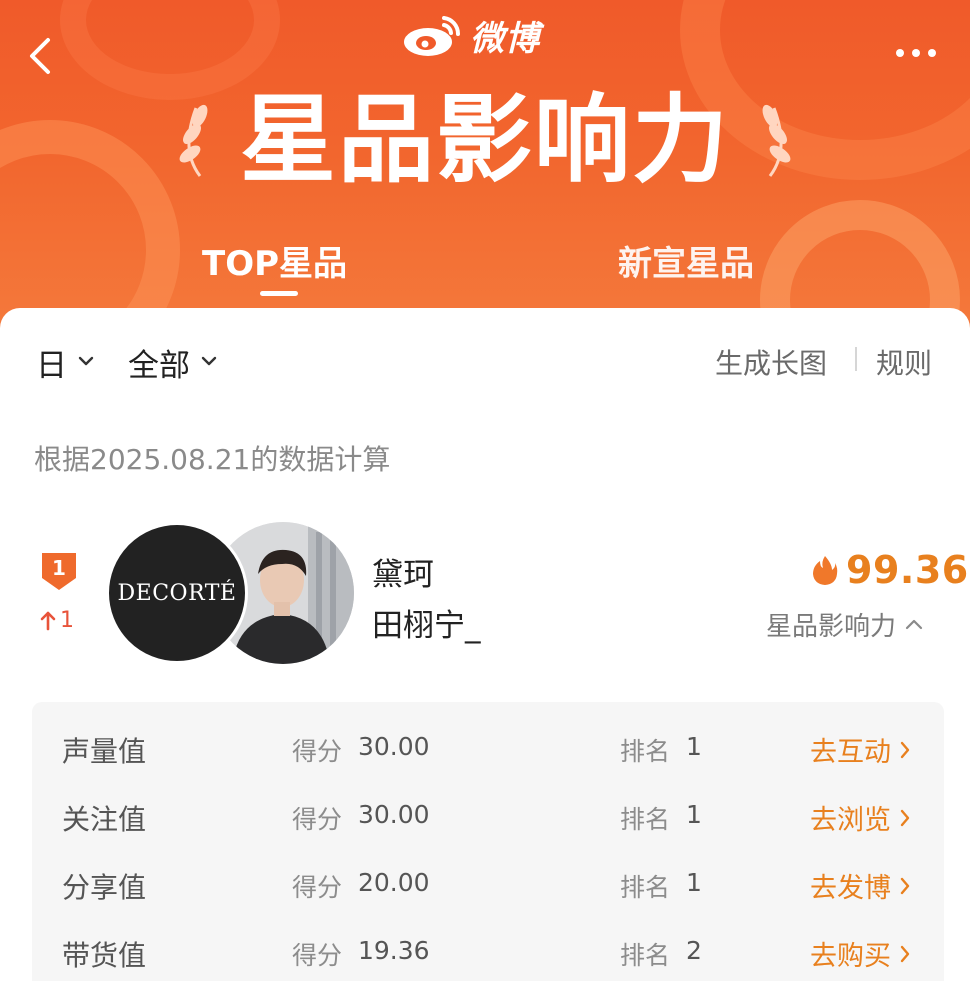  I want to click on weibo-logo: 微博, so click(490, 35).